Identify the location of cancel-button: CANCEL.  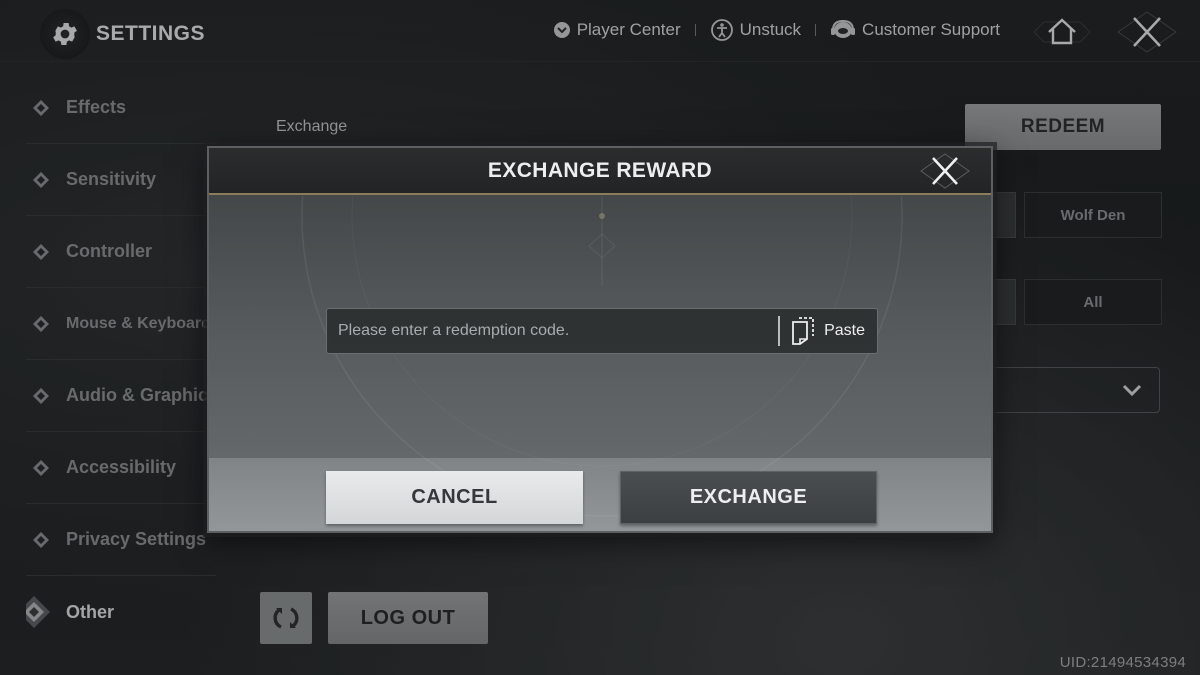
(454, 497).